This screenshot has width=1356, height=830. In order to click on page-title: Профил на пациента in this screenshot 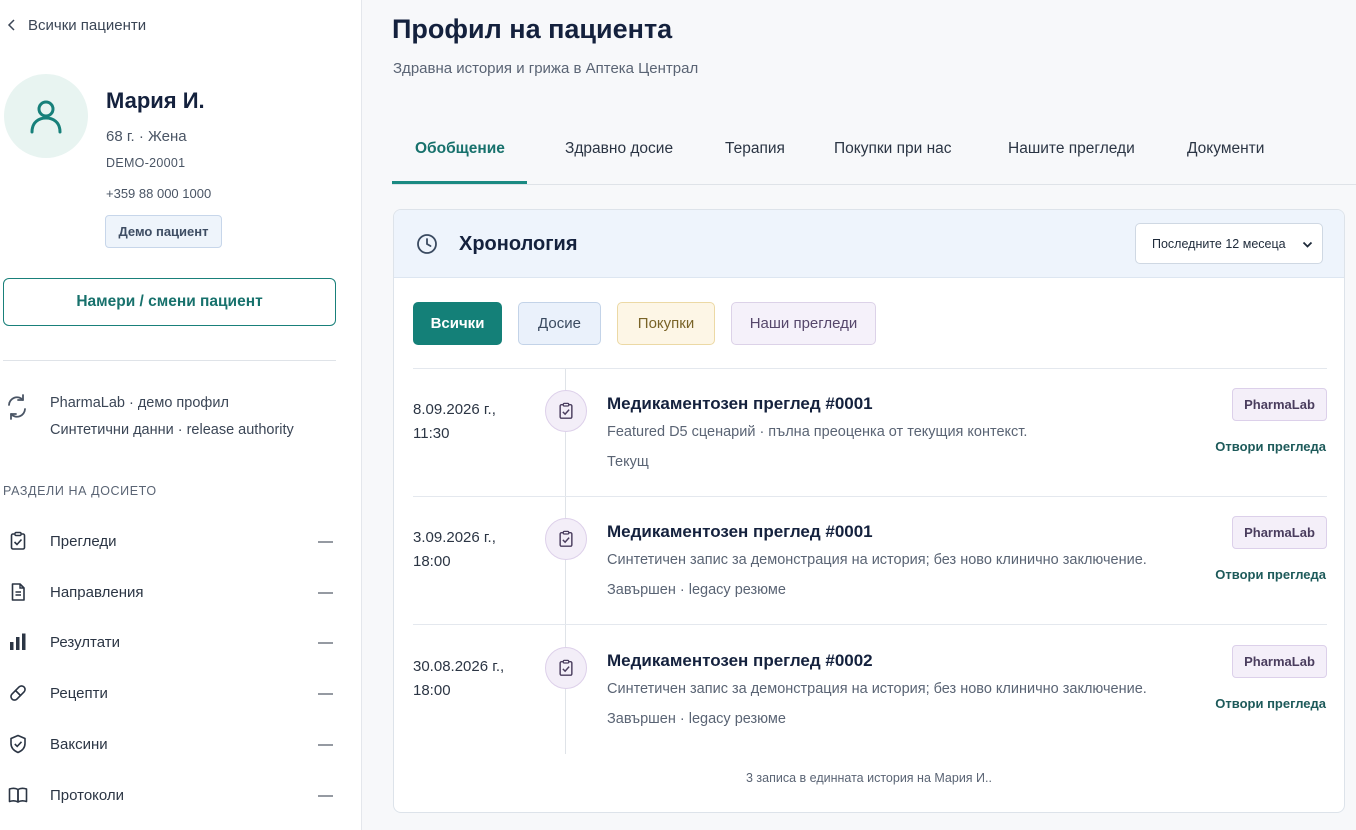, I will do `click(532, 29)`.